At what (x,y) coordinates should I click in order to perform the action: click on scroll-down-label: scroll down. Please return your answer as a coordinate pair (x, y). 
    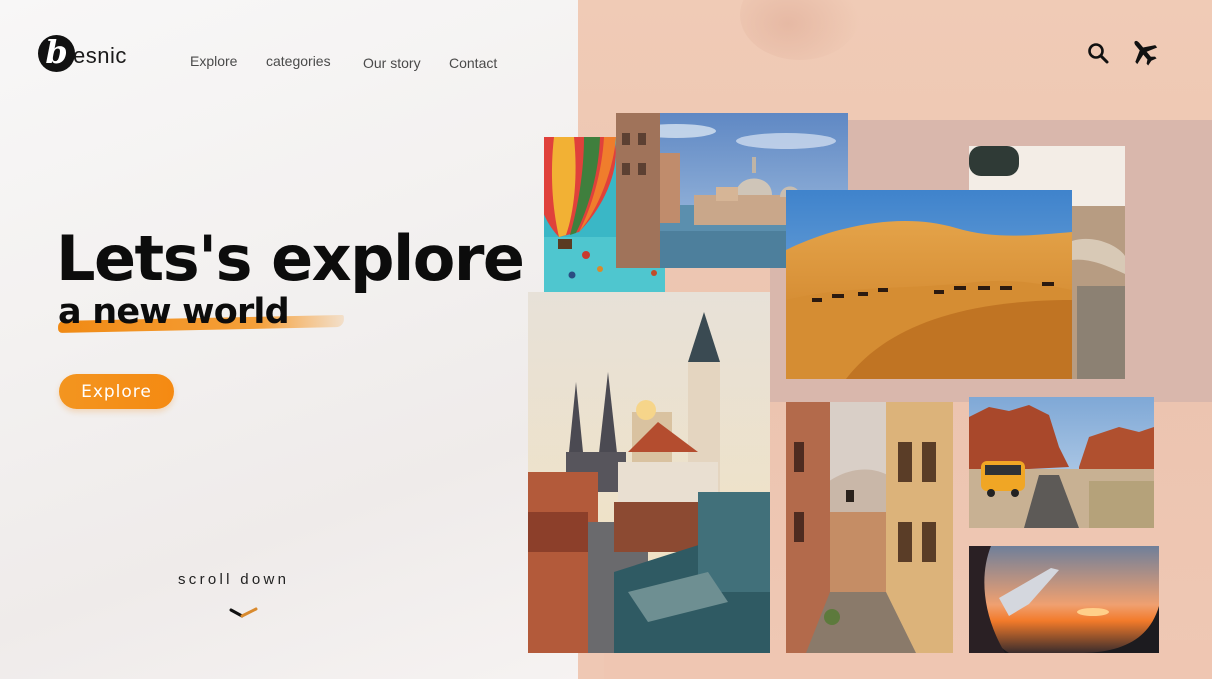
    Looking at the image, I should click on (233, 579).